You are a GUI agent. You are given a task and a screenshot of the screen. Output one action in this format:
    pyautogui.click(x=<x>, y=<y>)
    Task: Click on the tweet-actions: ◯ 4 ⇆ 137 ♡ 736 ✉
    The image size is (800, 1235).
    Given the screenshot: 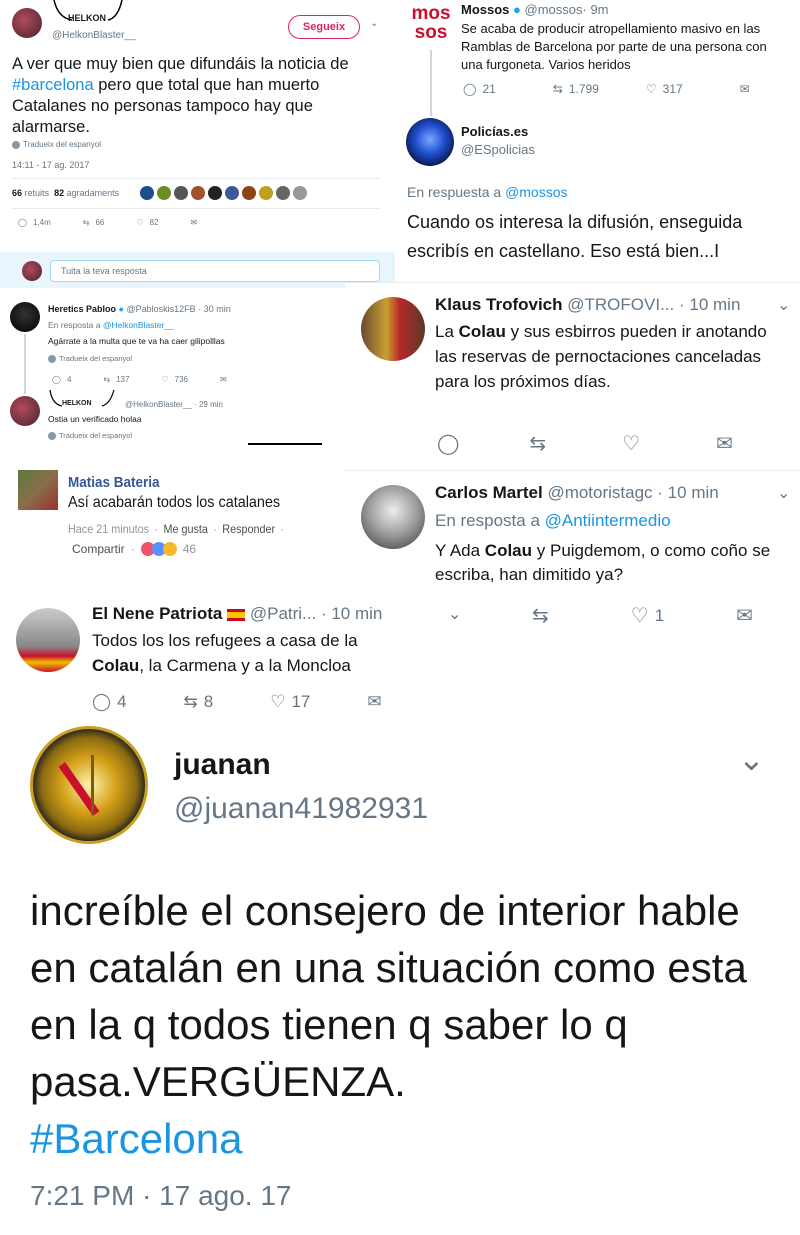 What is the action you would take?
    pyautogui.click(x=139, y=379)
    